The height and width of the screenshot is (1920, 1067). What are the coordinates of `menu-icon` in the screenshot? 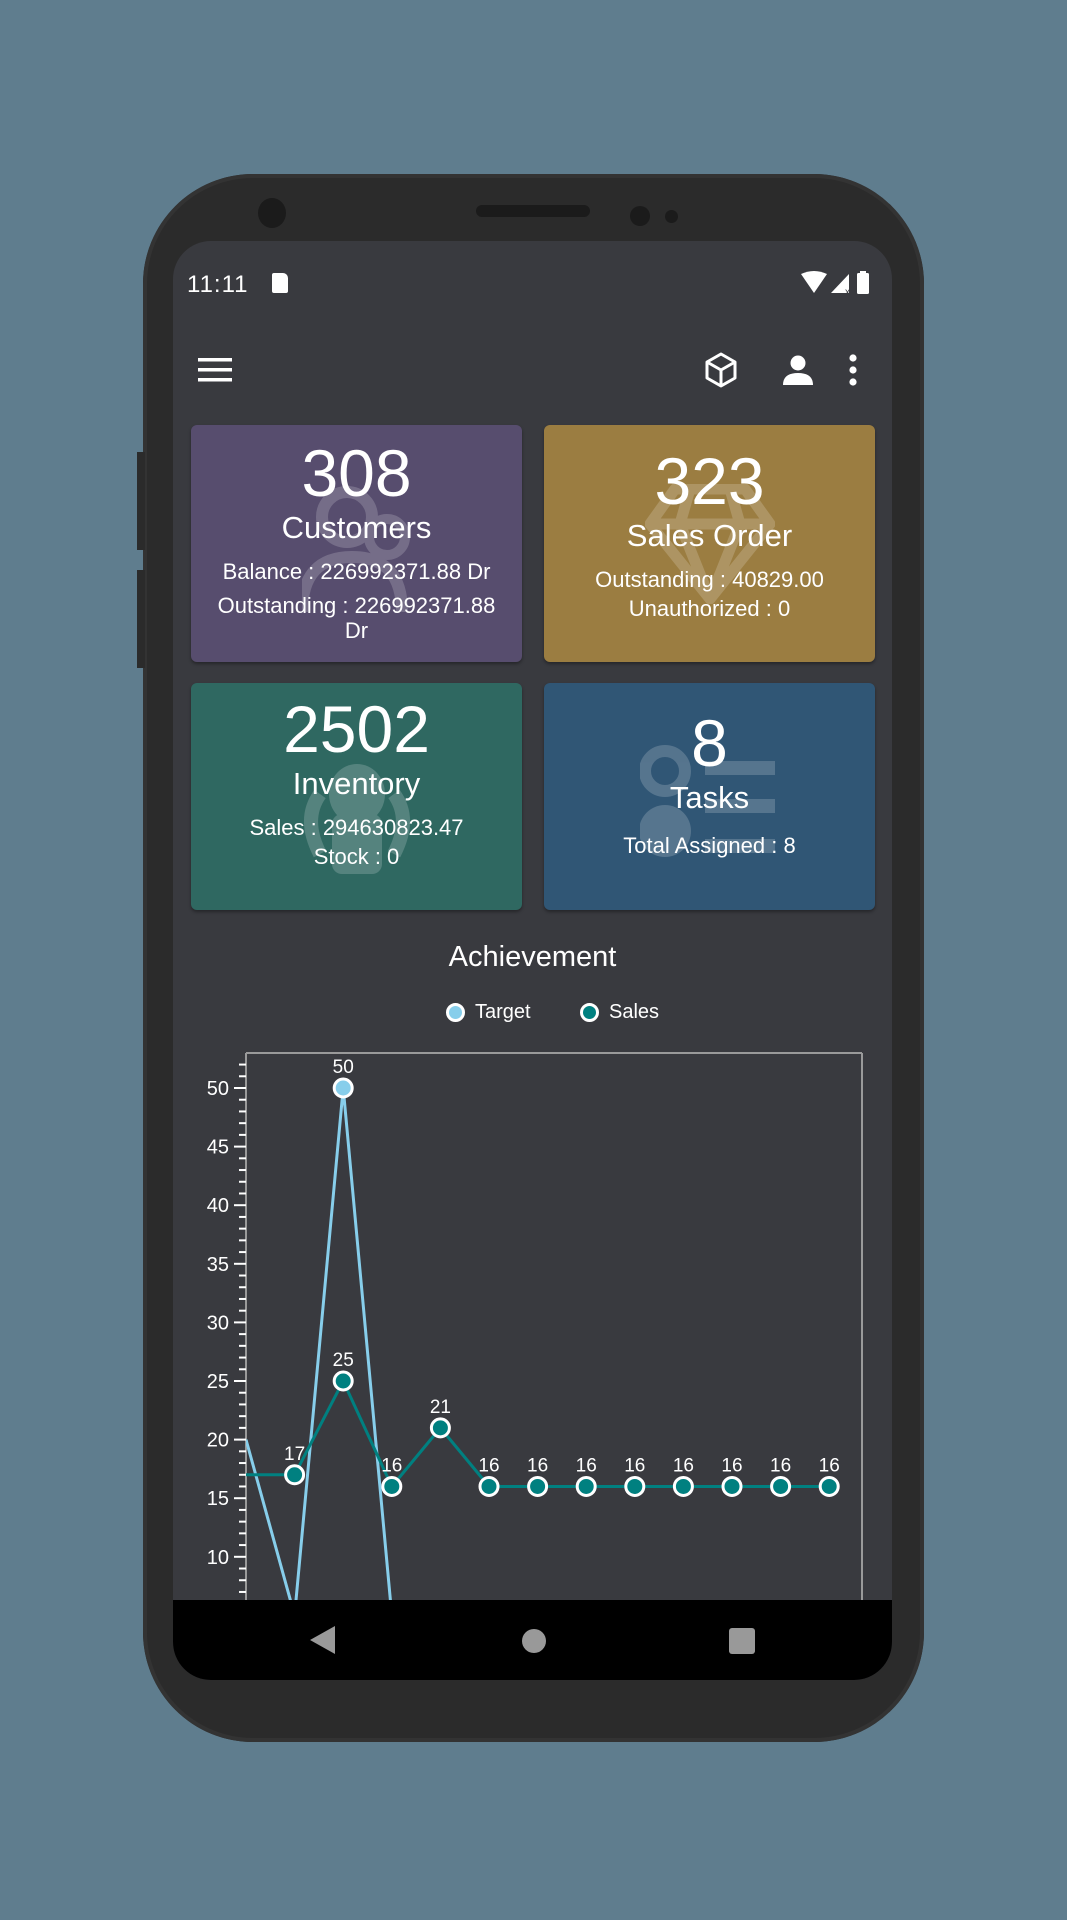 It's located at (215, 370).